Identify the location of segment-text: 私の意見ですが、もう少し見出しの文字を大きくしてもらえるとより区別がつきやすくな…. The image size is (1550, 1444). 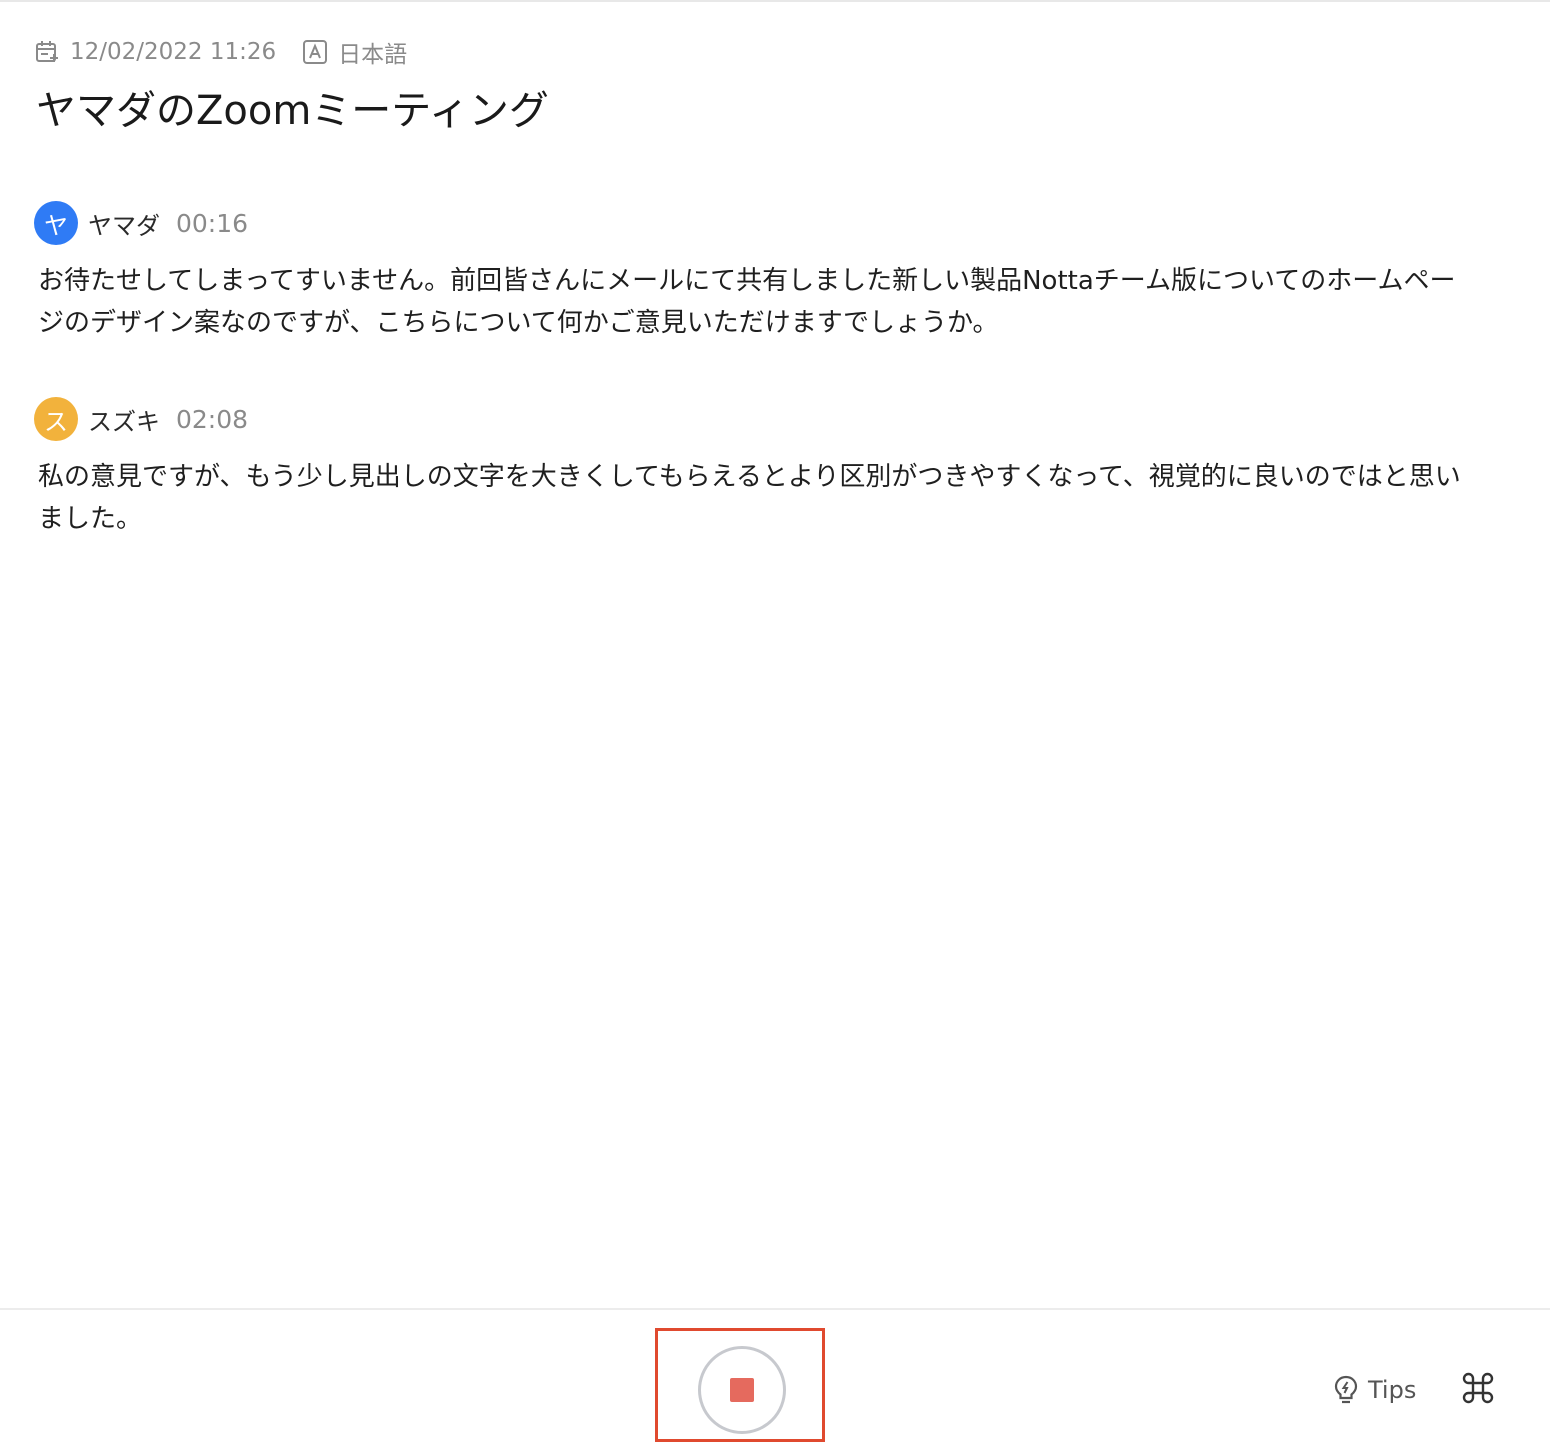
(753, 498).